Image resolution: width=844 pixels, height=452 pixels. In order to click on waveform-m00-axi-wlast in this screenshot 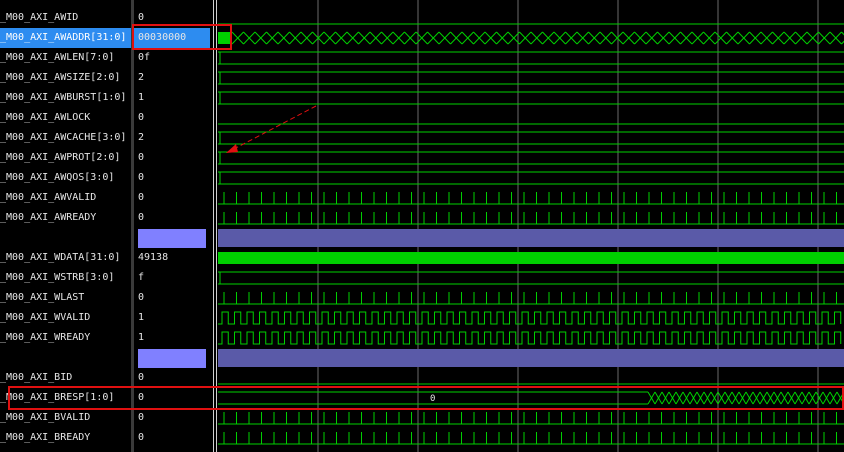, I will do `click(531, 298)`.